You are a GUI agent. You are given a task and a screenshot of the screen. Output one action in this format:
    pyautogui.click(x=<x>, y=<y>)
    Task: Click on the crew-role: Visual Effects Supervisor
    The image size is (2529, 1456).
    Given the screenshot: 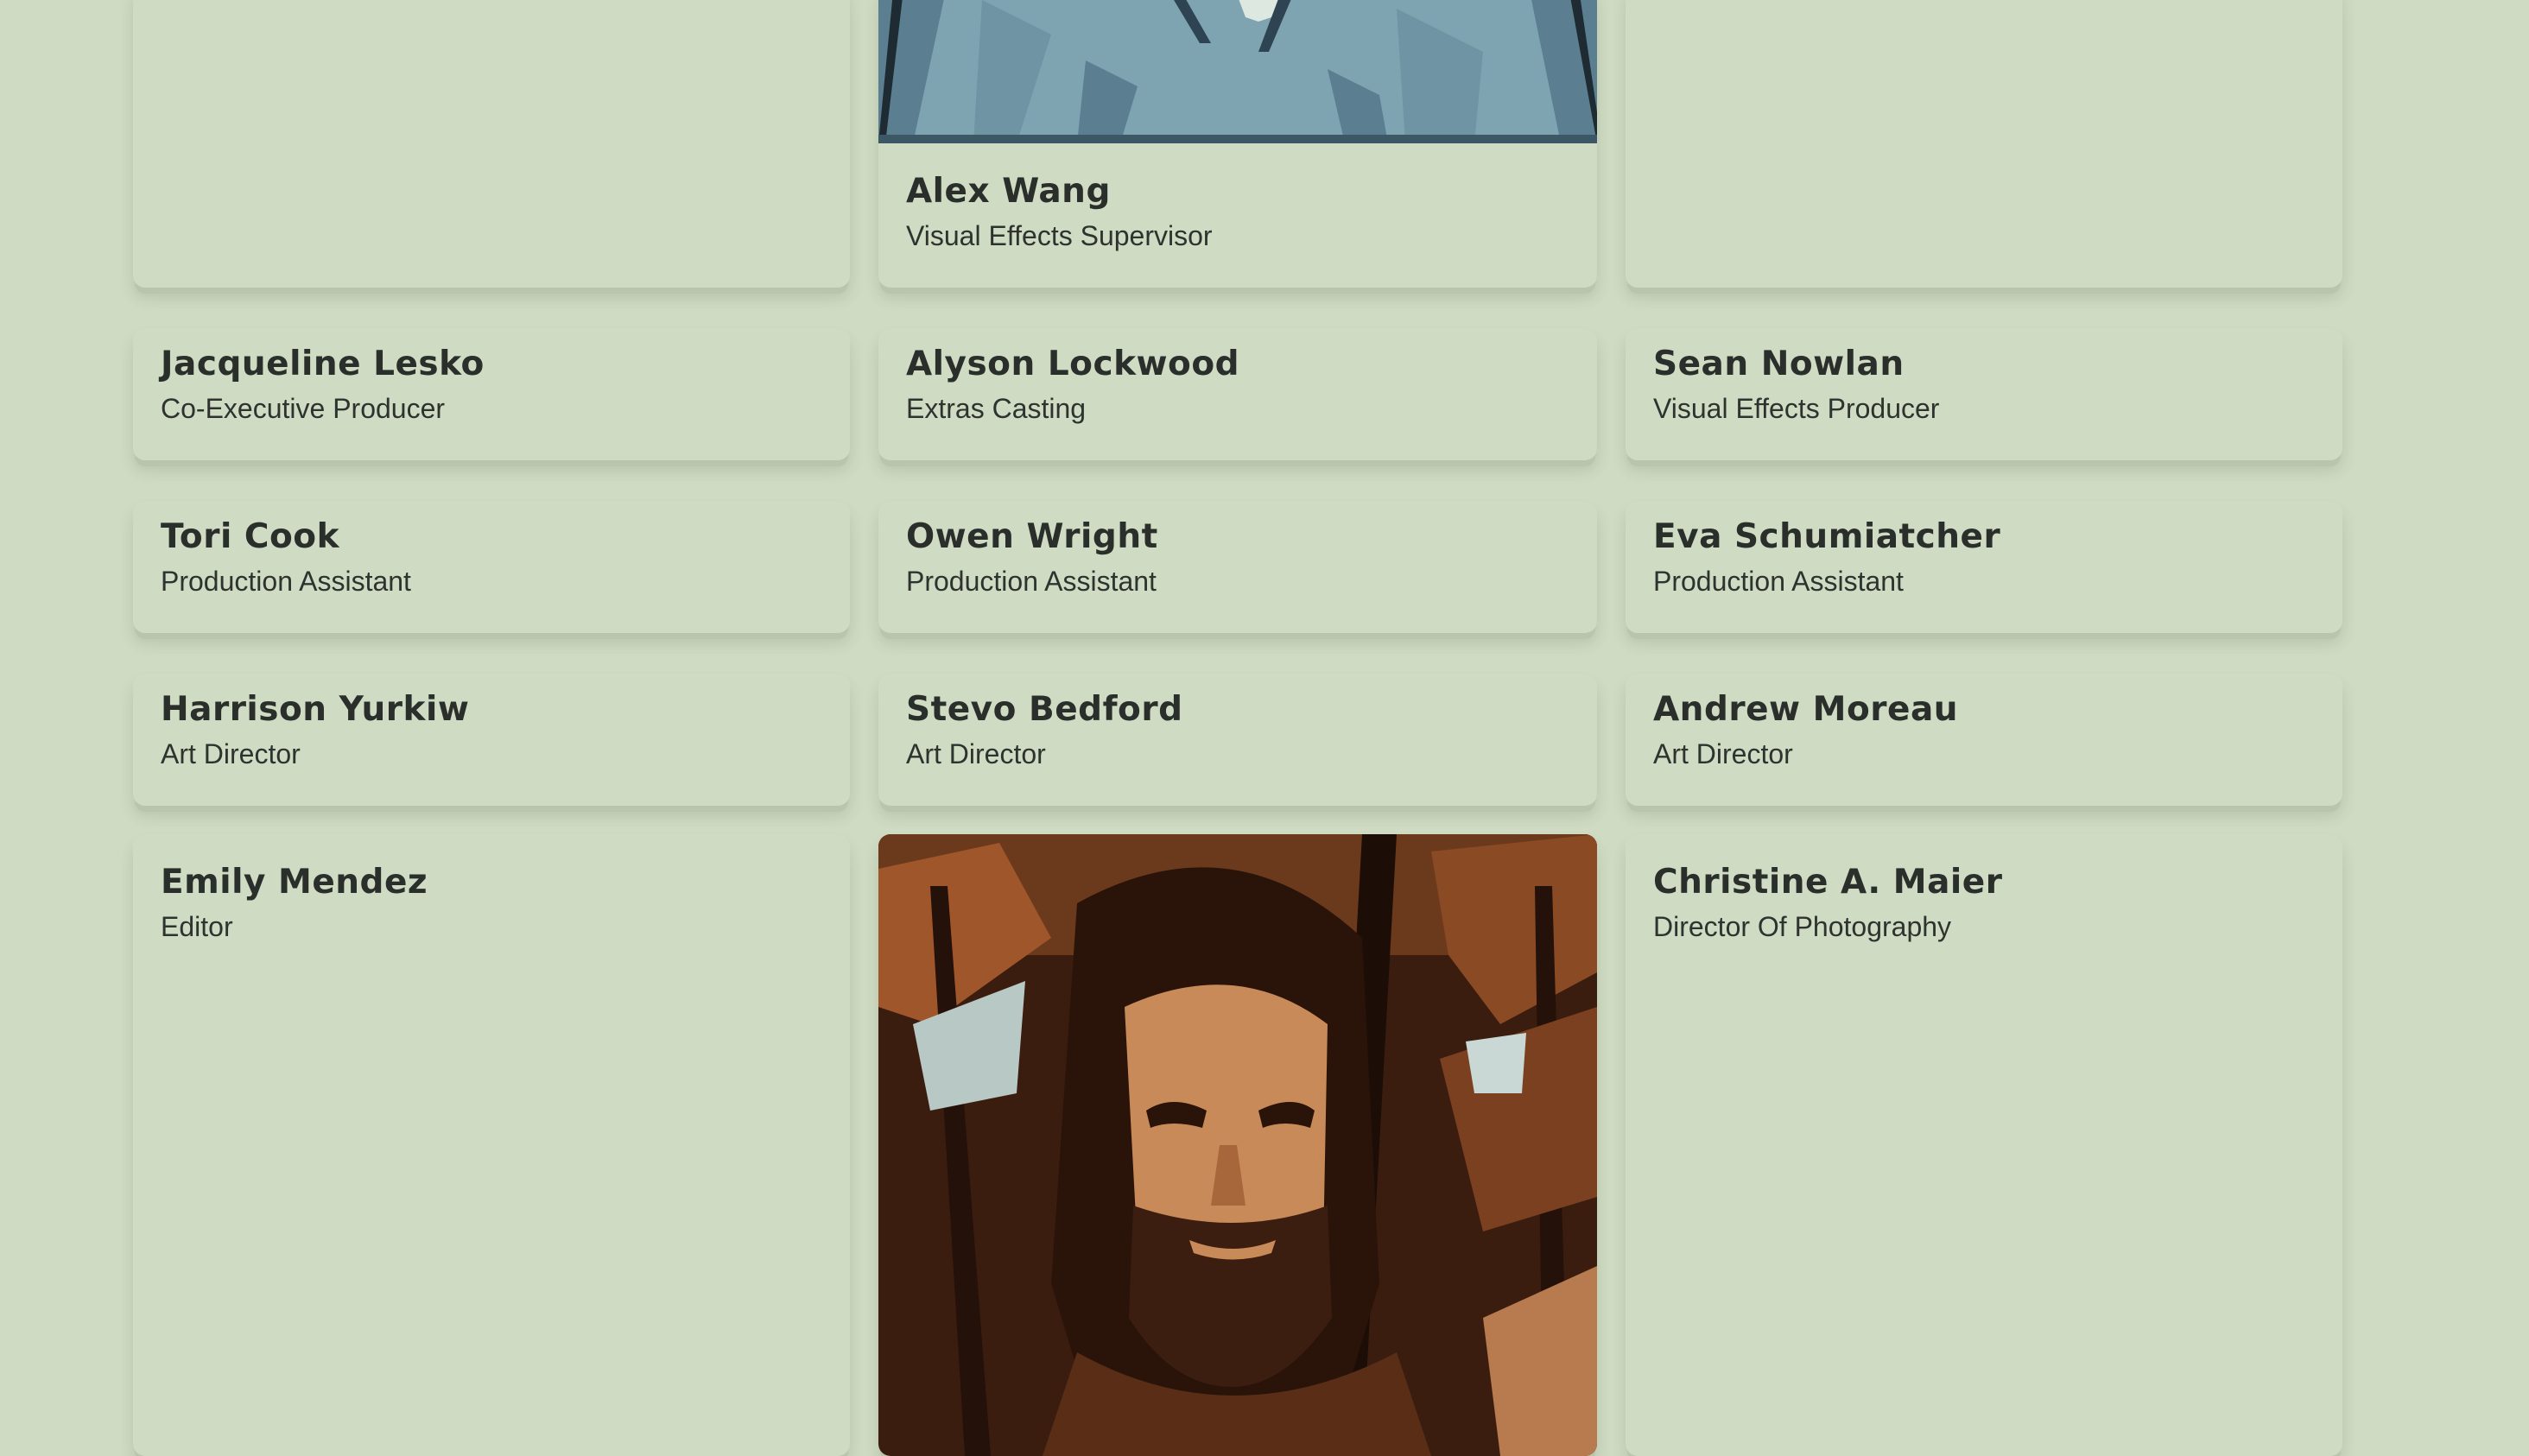 What is the action you would take?
    pyautogui.click(x=1059, y=236)
    